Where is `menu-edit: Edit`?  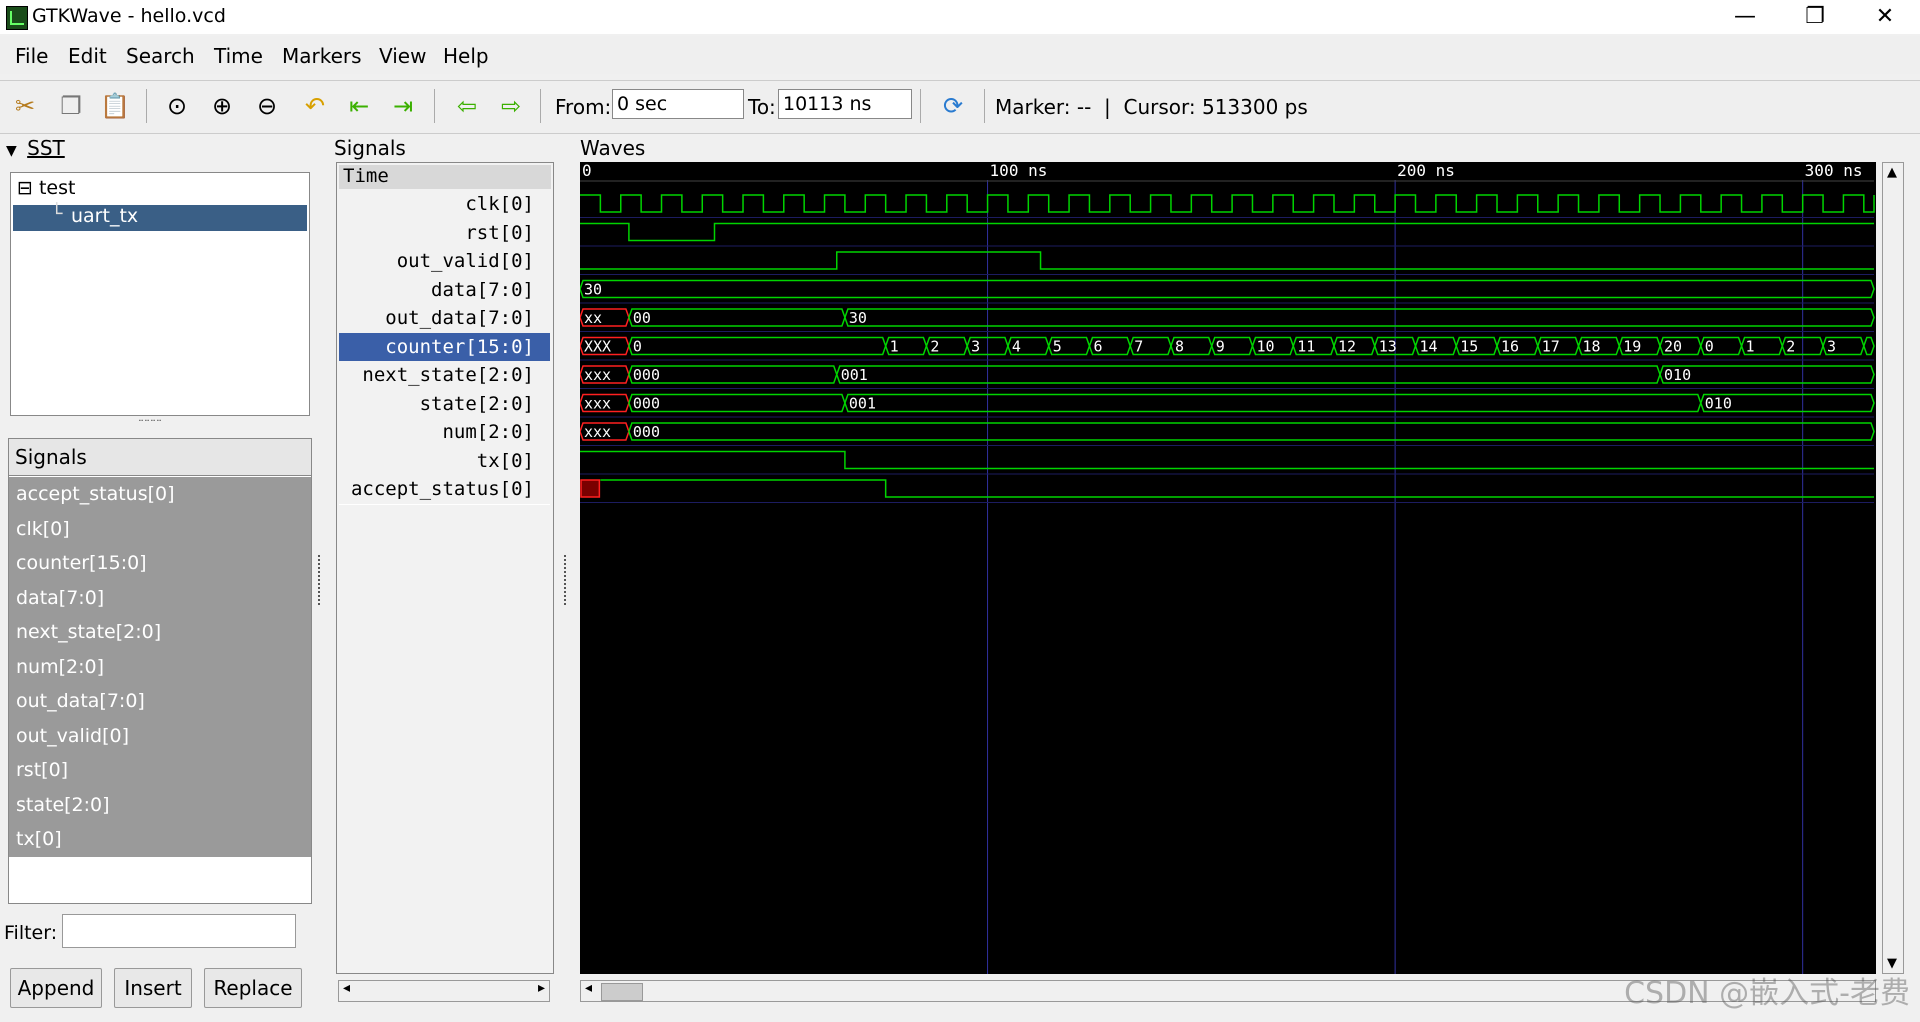
menu-edit: Edit is located at coordinates (87, 56).